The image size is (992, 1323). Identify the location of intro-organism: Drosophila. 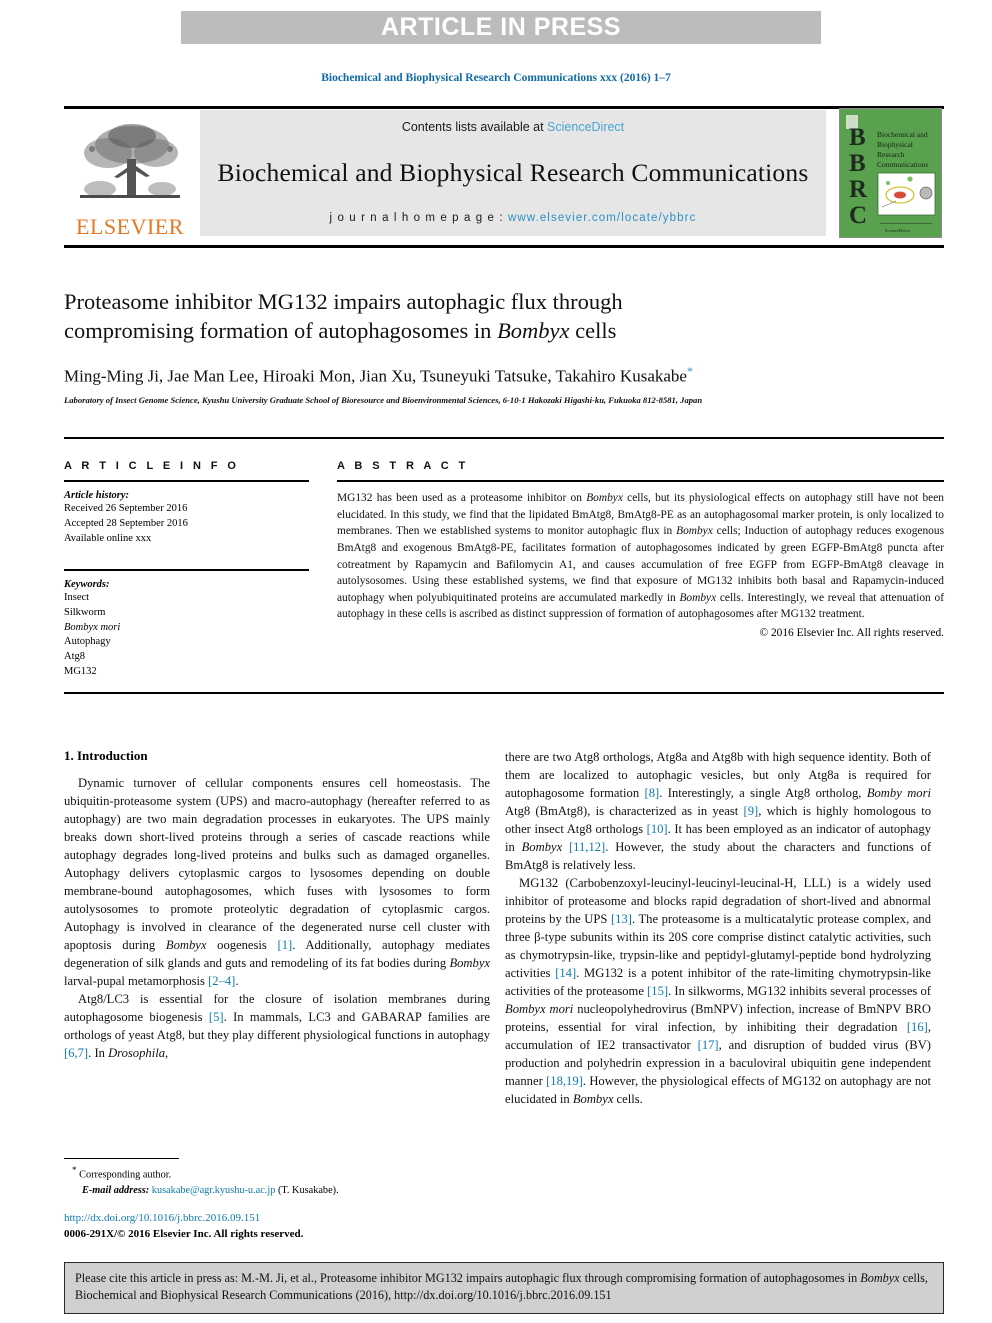
(136, 1053).